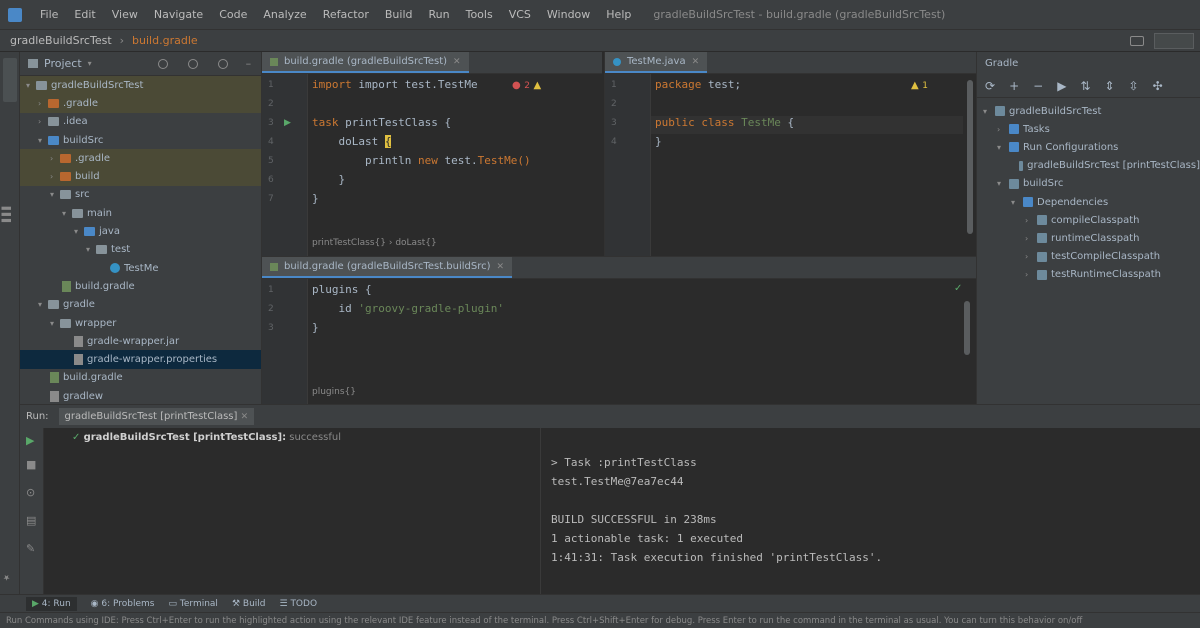  Describe the element at coordinates (140, 85) in the screenshot. I see `project-tree-item: ▾ gradleBuildSrcTest` at that location.